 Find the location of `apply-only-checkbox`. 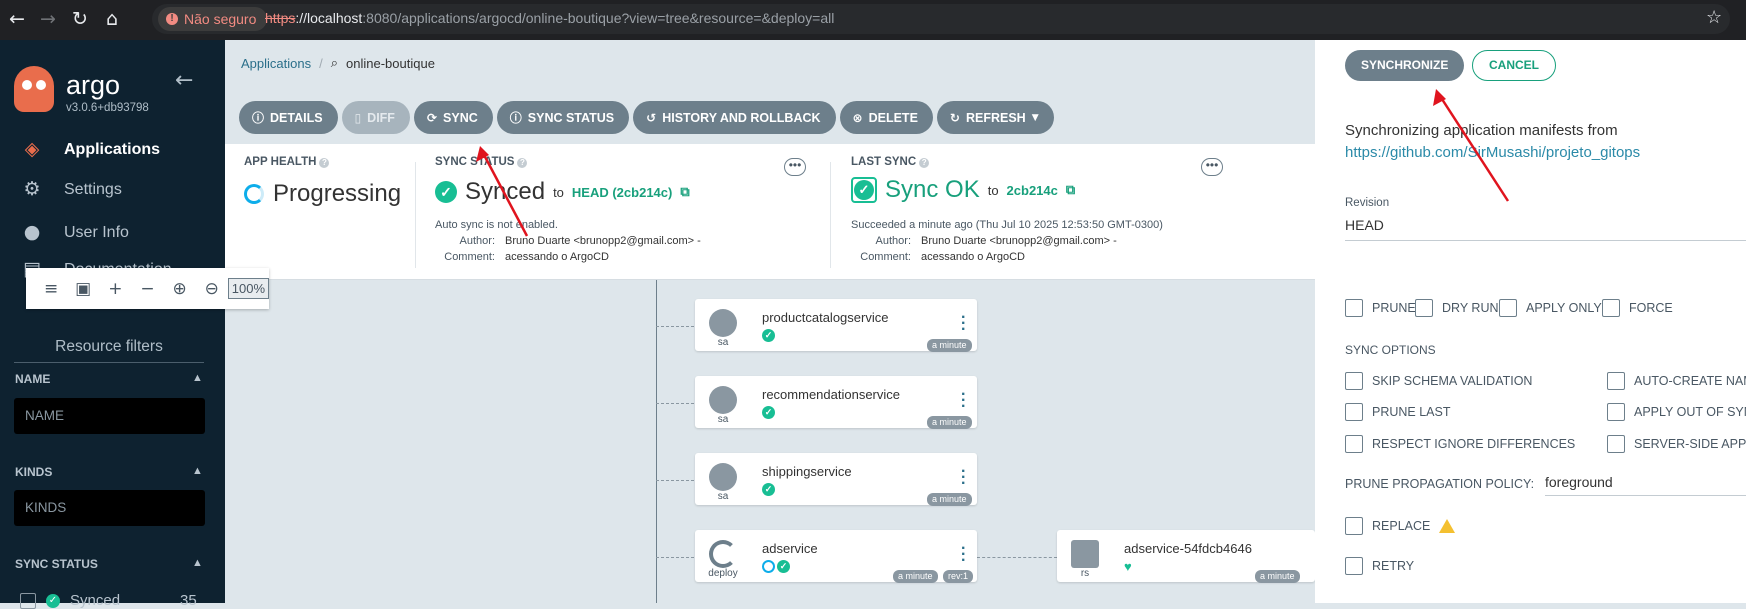

apply-only-checkbox is located at coordinates (1508, 308).